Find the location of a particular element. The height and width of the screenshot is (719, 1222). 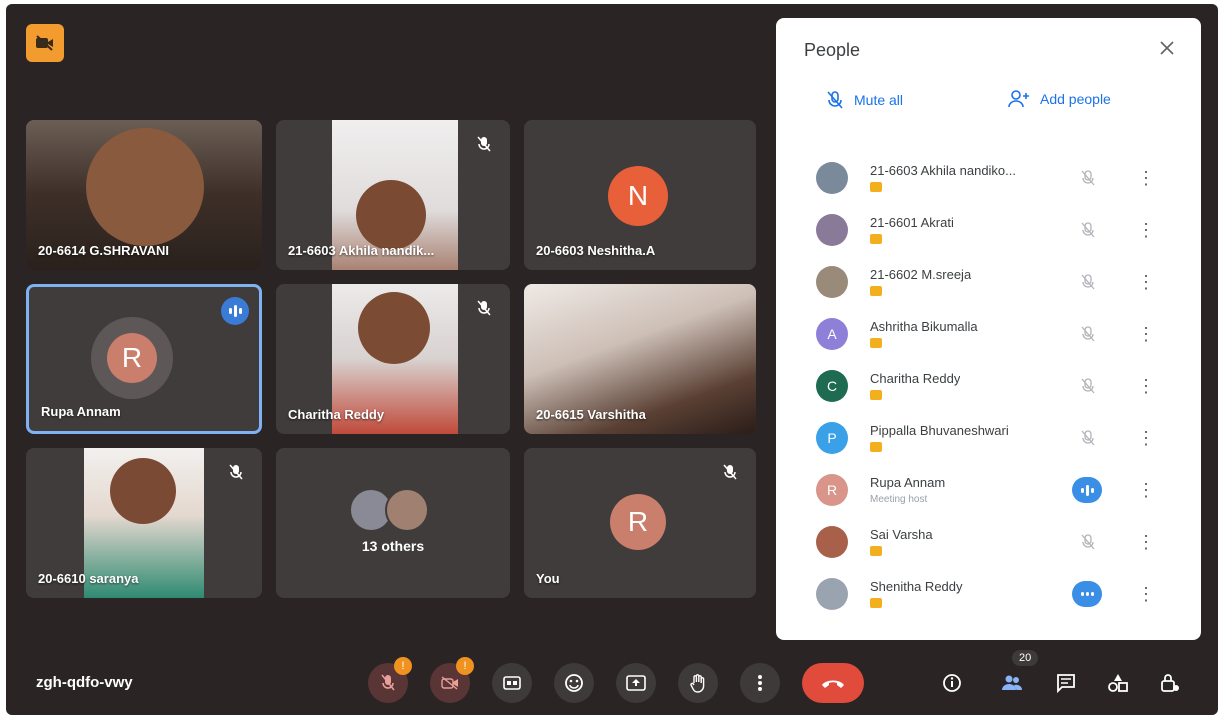

activities-button is located at coordinates (1118, 683).